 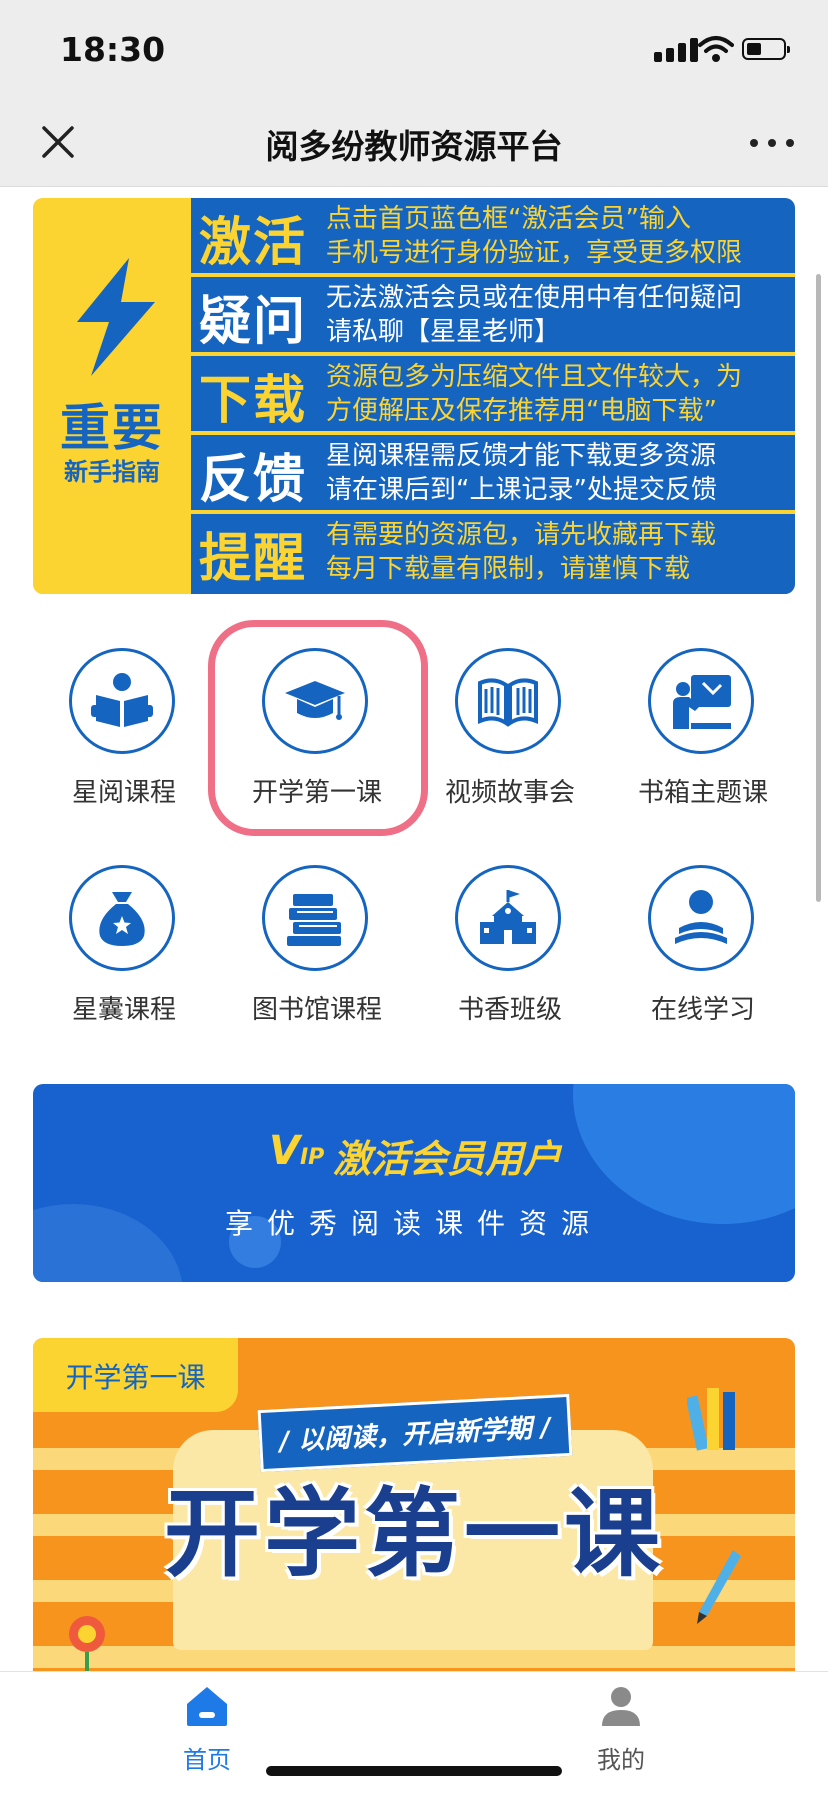 What do you see at coordinates (135, 1375) in the screenshot?
I see `course-tag: 开学第一课` at bounding box center [135, 1375].